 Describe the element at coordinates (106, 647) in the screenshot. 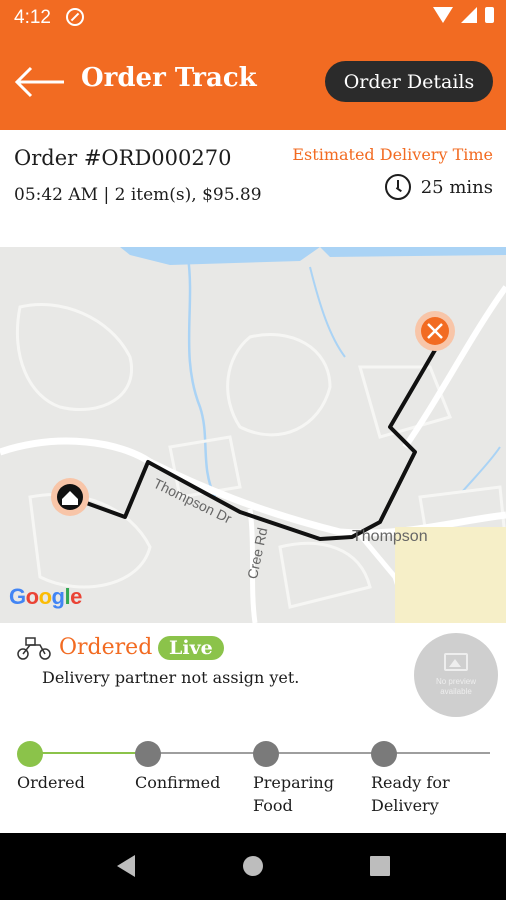

I see `order-status-title: Ordered` at that location.